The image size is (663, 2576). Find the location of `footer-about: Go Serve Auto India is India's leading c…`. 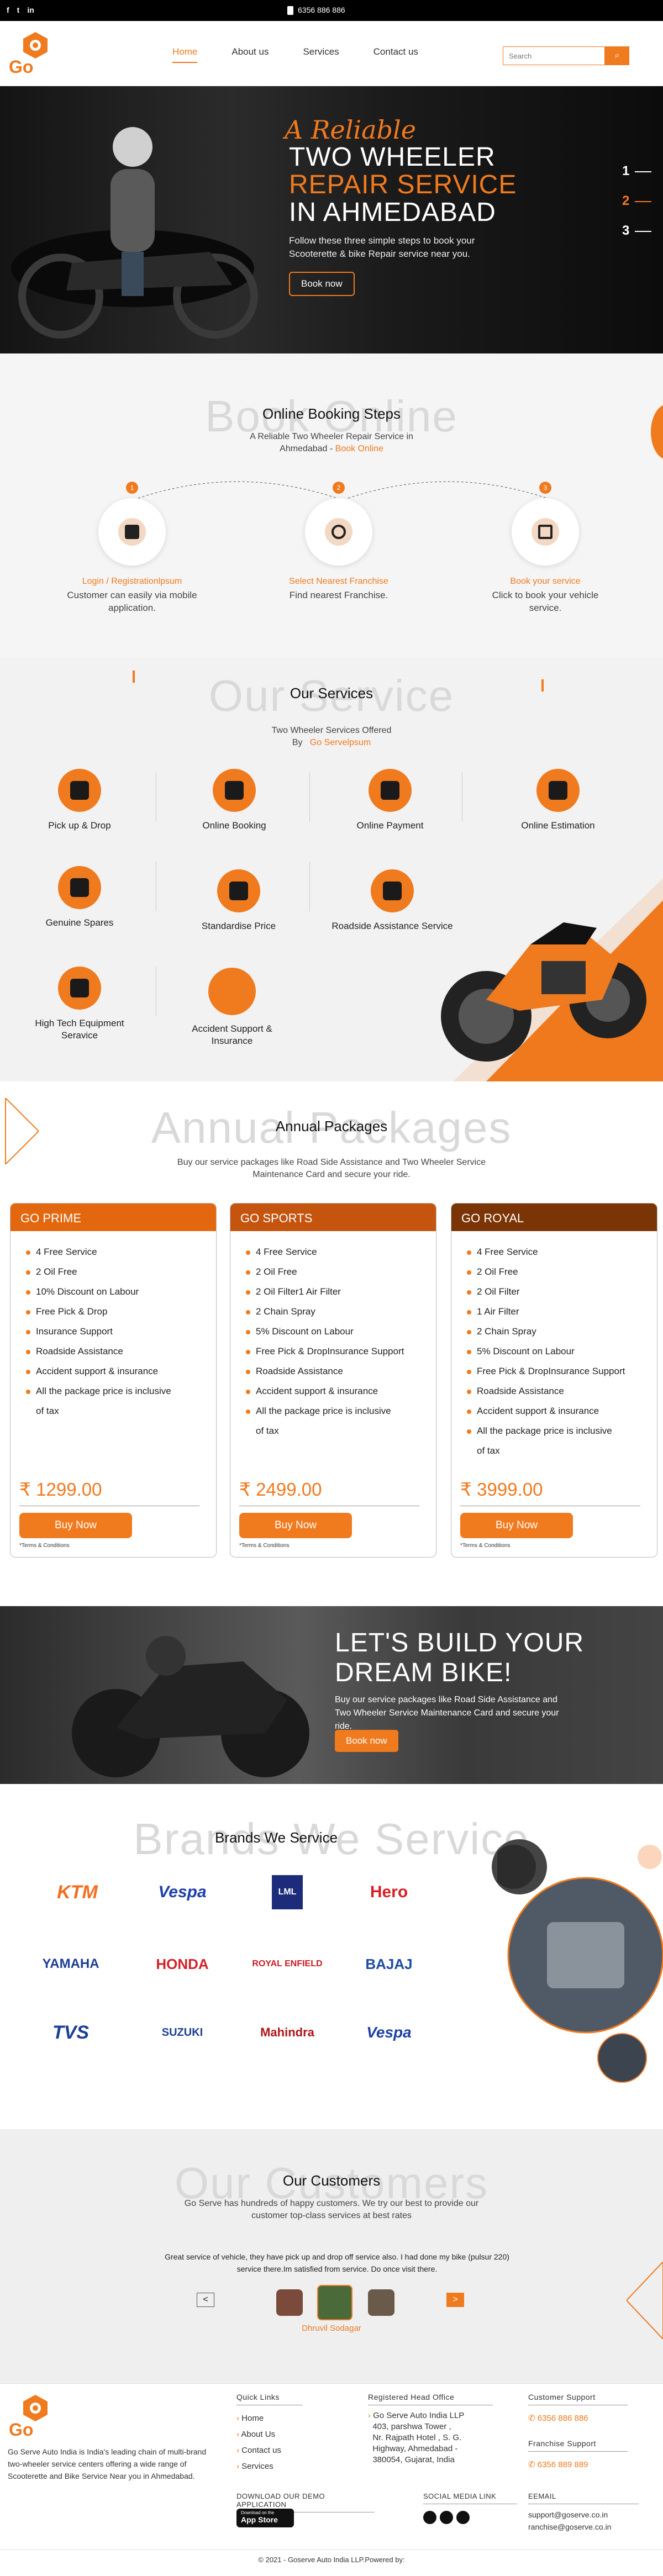

footer-about: Go Serve Auto India is India's leading c… is located at coordinates (107, 2463).